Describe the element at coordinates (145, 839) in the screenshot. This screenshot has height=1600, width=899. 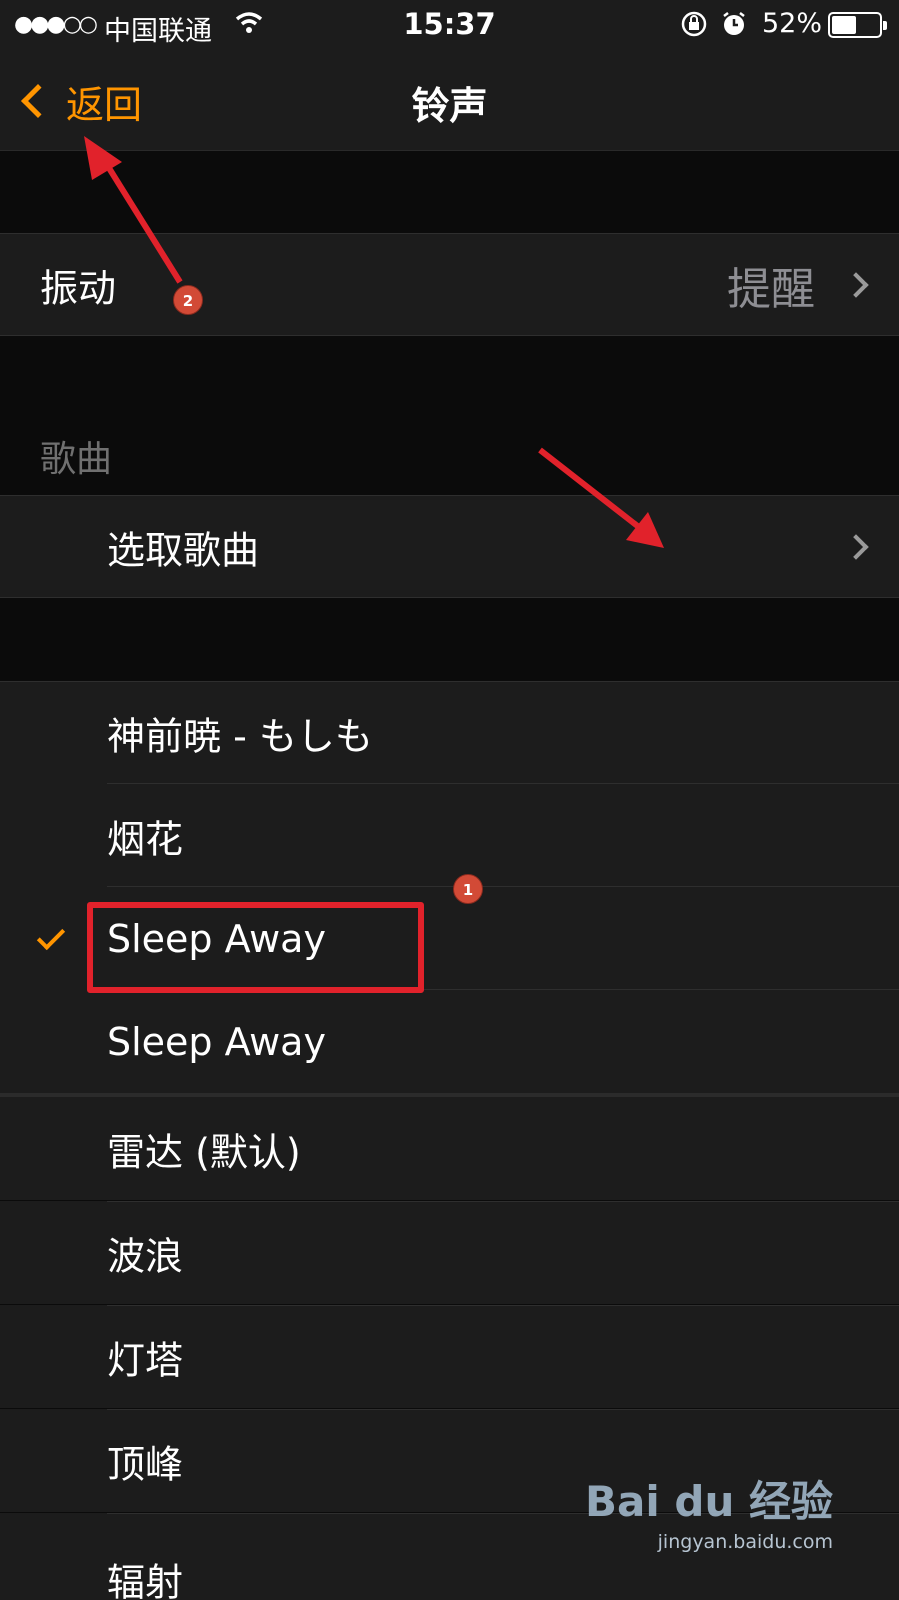
I see `song-label: 烟花` at that location.